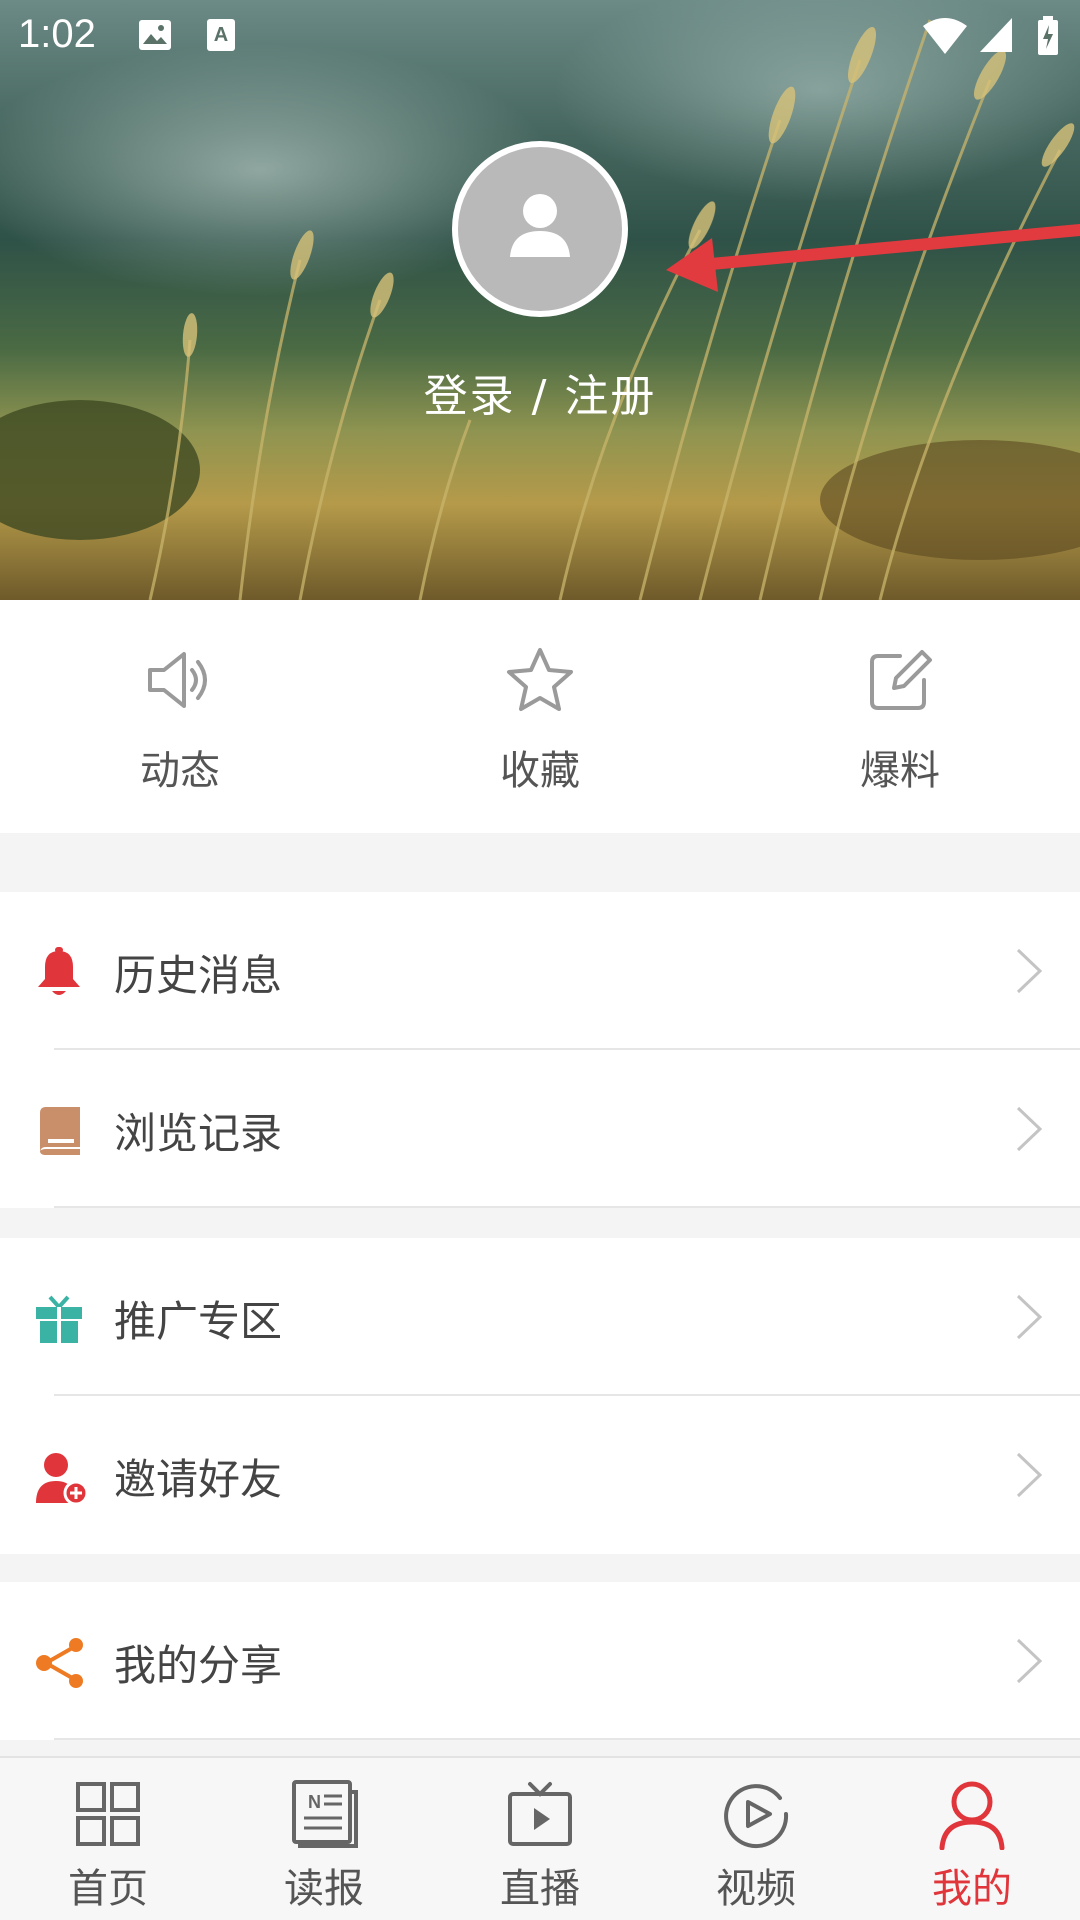 This screenshot has width=1080, height=1920. What do you see at coordinates (180, 716) in the screenshot?
I see `quick-action-activity: 动态` at bounding box center [180, 716].